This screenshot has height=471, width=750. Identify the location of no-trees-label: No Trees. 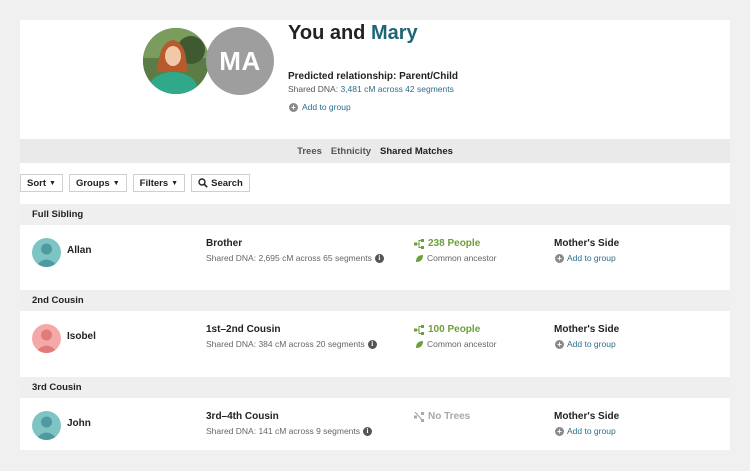
(442, 416).